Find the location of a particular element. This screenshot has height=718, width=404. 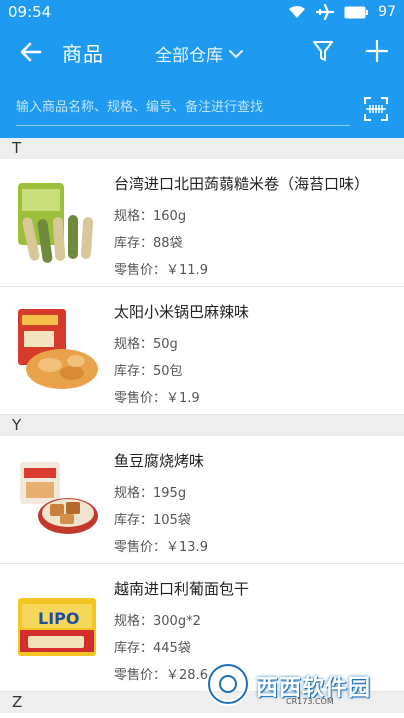

product-spec: 规格：300g*2 is located at coordinates (157, 619).